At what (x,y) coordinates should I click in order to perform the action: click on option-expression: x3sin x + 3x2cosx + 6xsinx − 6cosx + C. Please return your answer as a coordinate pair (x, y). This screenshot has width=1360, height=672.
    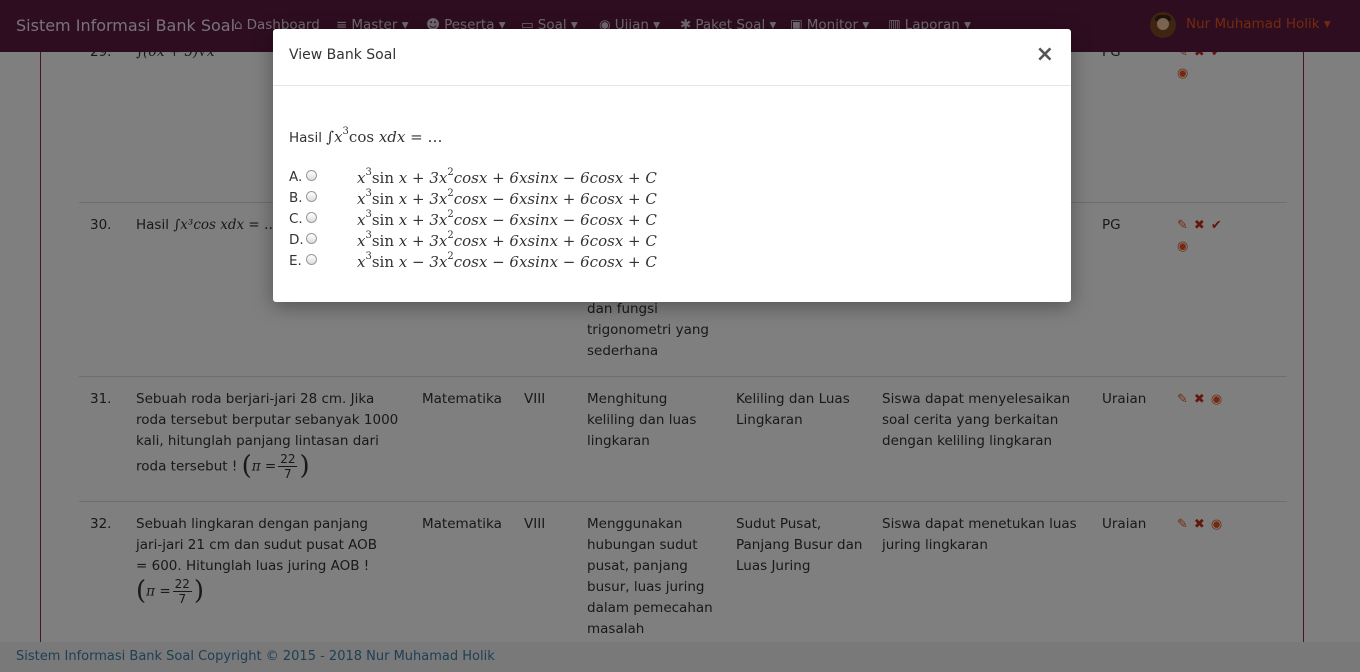
    Looking at the image, I should click on (507, 177).